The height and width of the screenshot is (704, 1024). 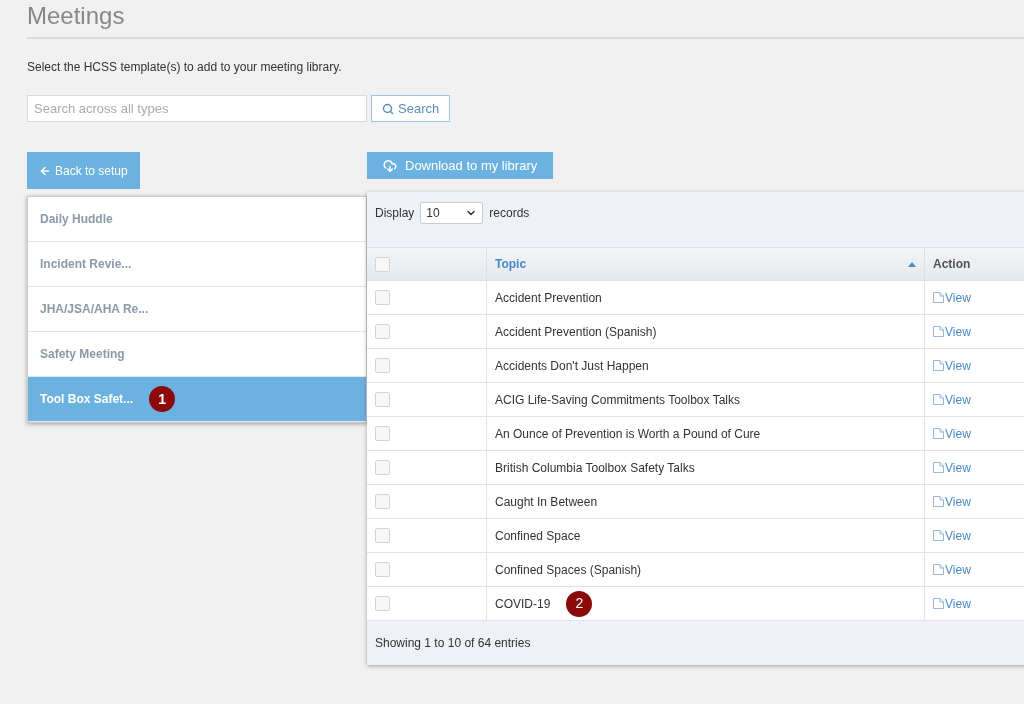 What do you see at coordinates (82, 354) in the screenshot?
I see `template-type-label: Safety Meeting` at bounding box center [82, 354].